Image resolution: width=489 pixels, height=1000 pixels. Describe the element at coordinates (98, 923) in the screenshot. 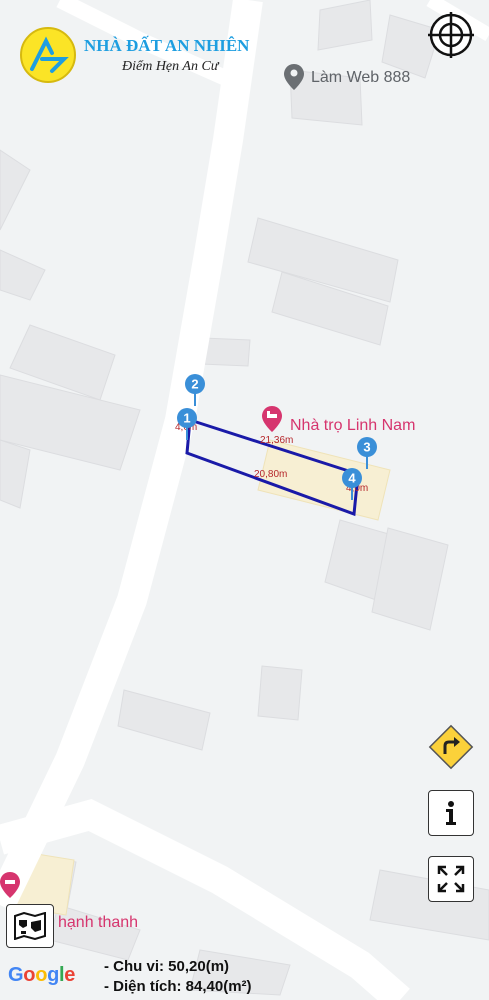

I see `poi-label-hanh-thanh: hạnh thanh` at that location.